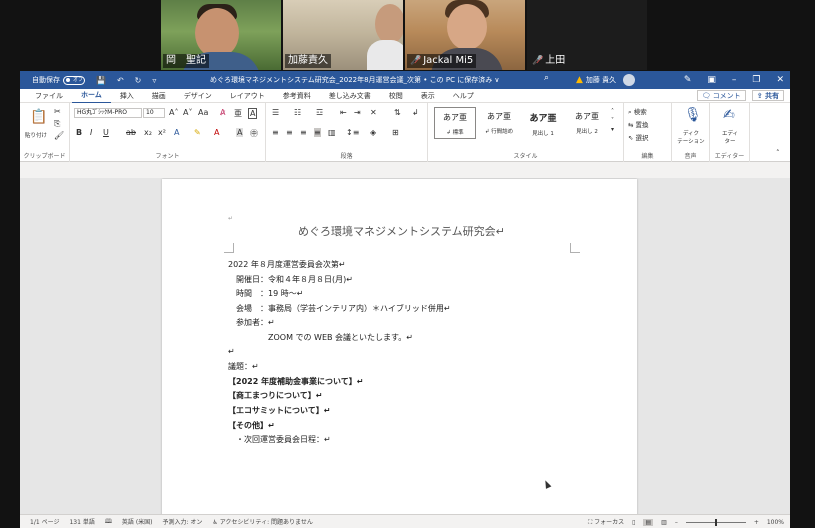 The image size is (815, 528). Describe the element at coordinates (183, 521) in the screenshot. I see `text-predictions: 予測入力: オン` at that location.